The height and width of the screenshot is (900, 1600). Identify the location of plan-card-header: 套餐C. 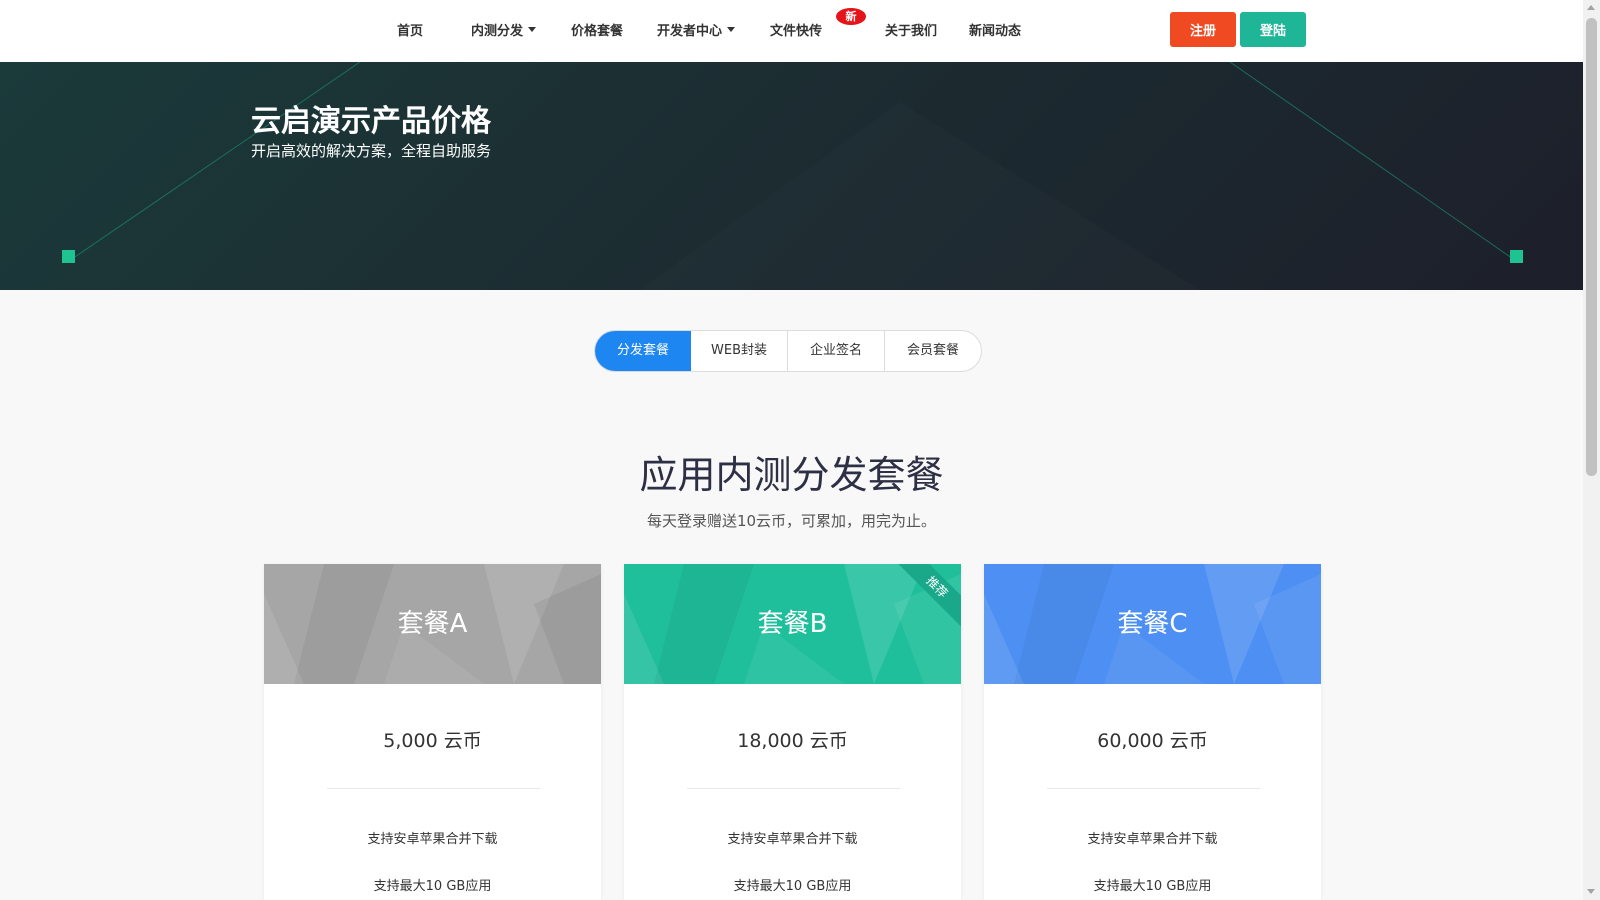
(1152, 624).